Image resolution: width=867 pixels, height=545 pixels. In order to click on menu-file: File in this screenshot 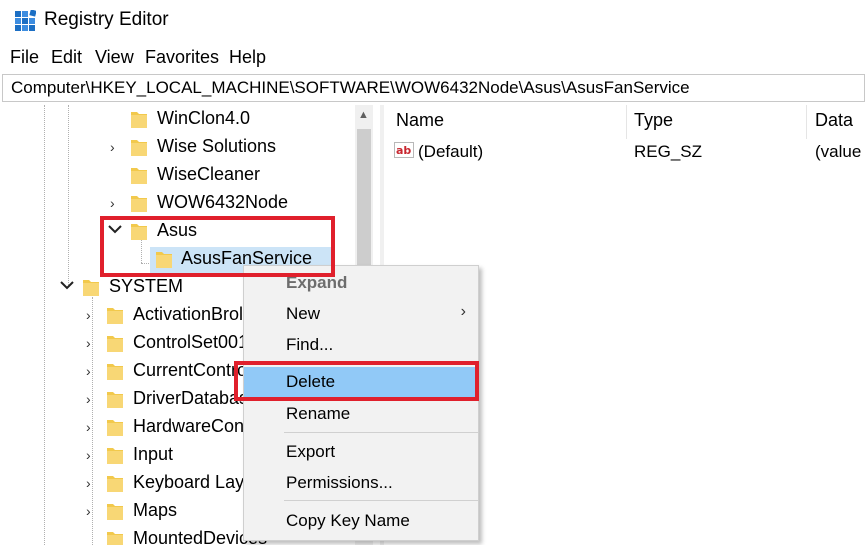, I will do `click(24, 57)`.